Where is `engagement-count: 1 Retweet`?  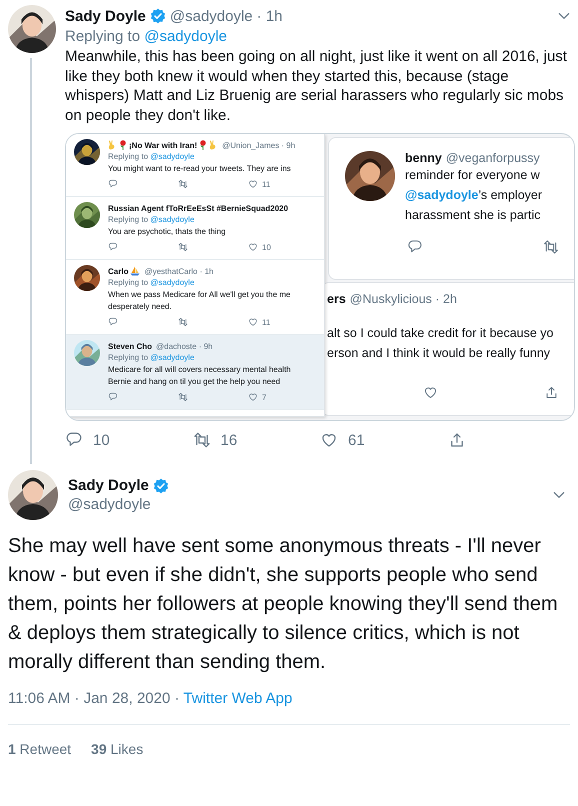 engagement-count: 1 Retweet is located at coordinates (40, 749).